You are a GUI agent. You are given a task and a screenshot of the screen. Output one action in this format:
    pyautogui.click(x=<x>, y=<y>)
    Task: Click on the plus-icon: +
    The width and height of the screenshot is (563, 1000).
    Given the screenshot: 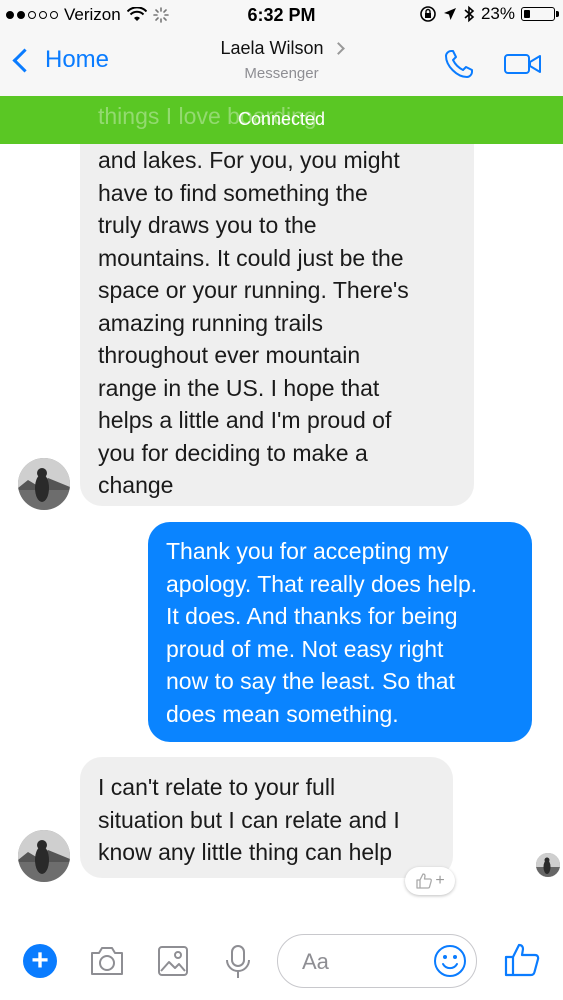 What is the action you would take?
    pyautogui.click(x=40, y=961)
    